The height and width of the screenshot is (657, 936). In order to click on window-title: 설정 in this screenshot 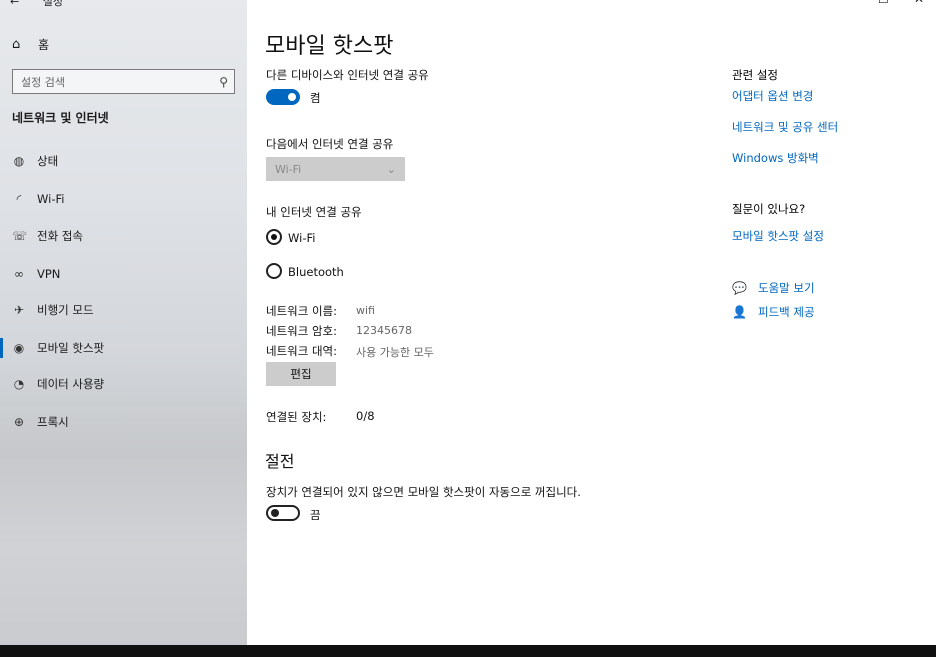, I will do `click(52, 4)`.